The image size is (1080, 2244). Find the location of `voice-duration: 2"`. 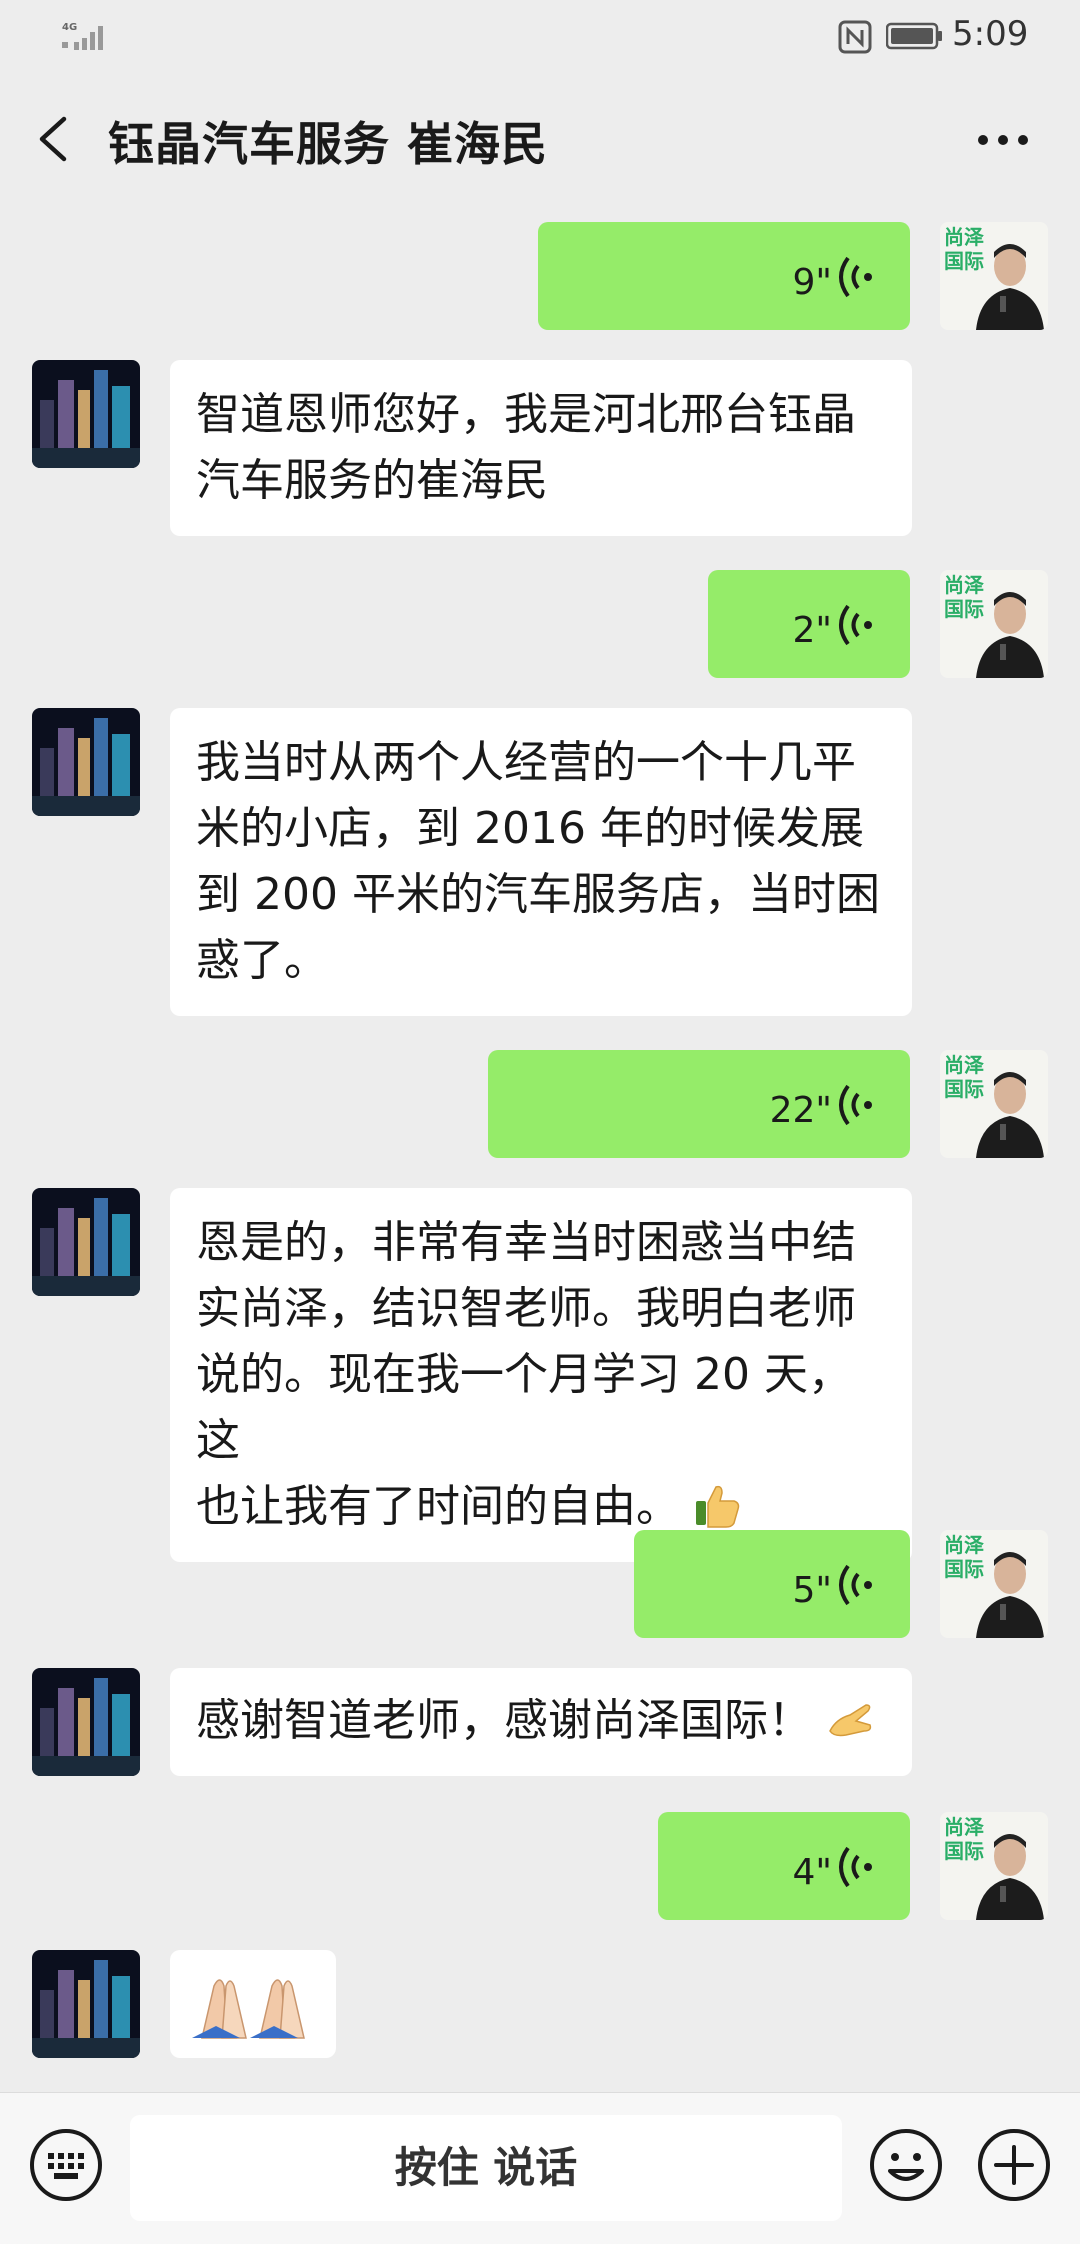

voice-duration: 2" is located at coordinates (812, 630).